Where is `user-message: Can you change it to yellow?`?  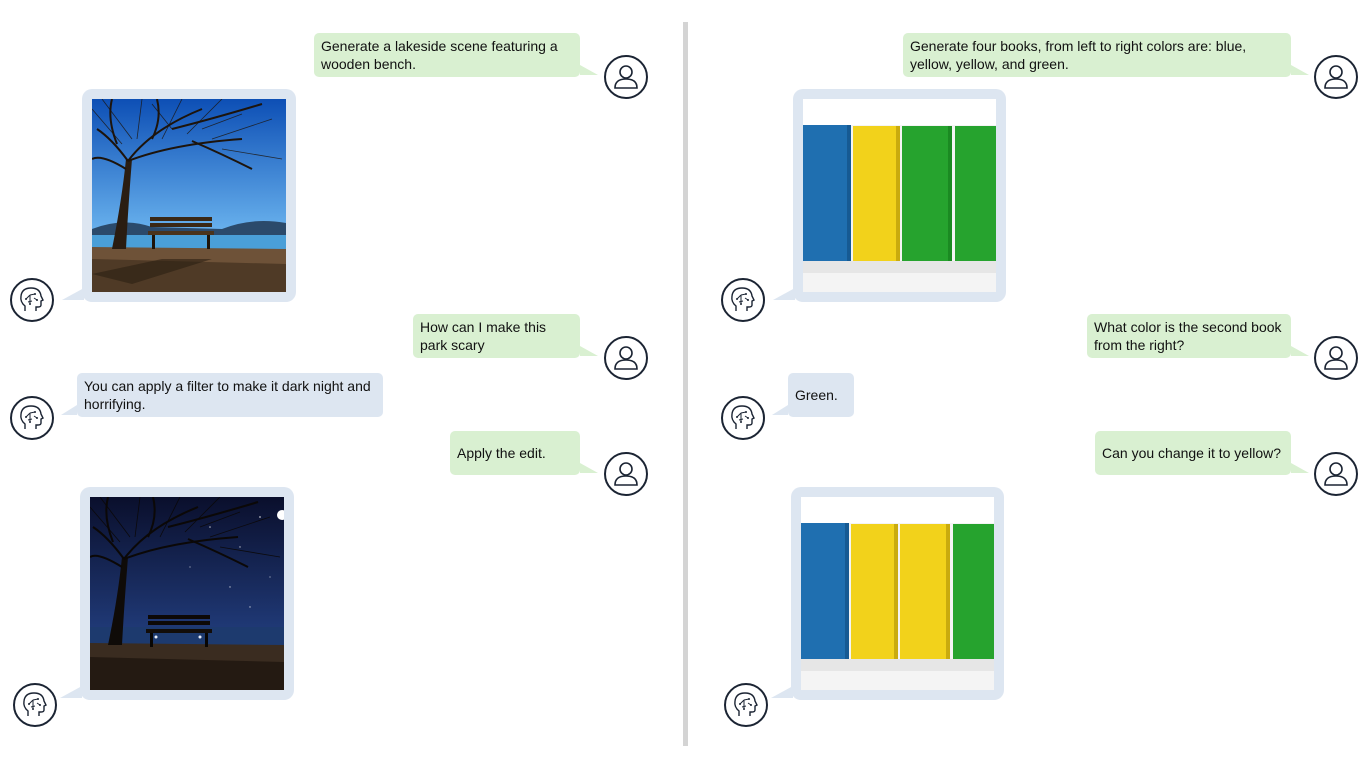 user-message: Can you change it to yellow? is located at coordinates (1202, 453).